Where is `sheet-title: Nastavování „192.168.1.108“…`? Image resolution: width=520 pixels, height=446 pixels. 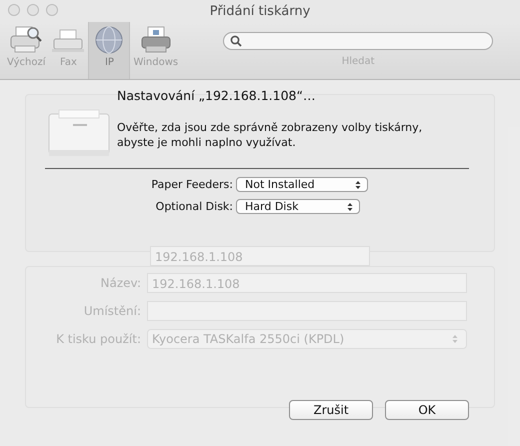 sheet-title: Nastavování „192.168.1.108“… is located at coordinates (216, 95).